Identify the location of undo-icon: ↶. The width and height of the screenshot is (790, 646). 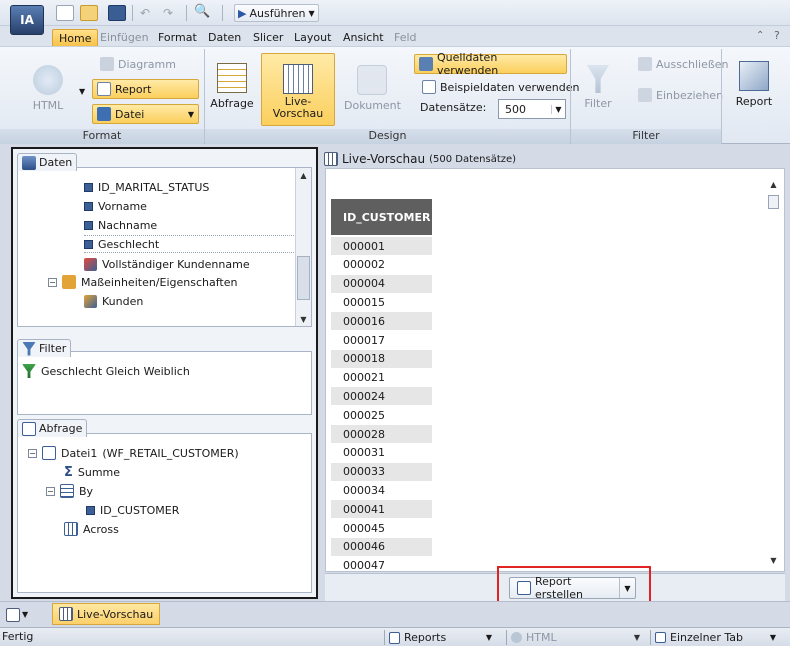
(145, 13).